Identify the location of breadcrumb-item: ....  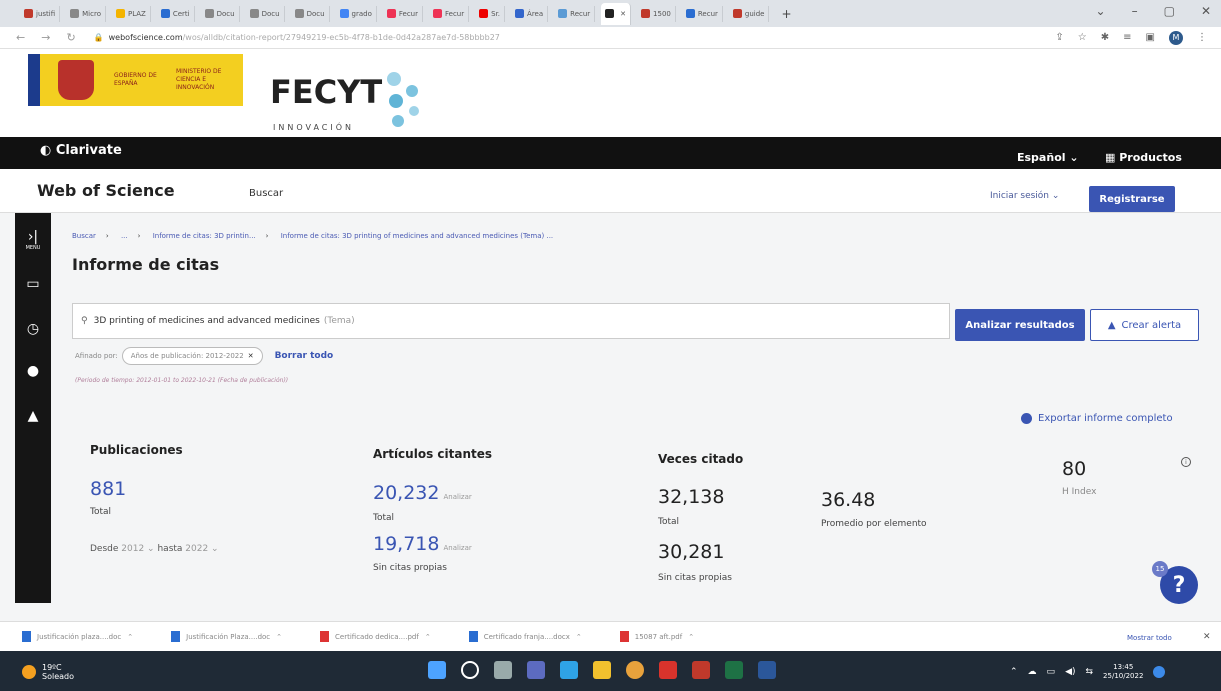
(124, 236).